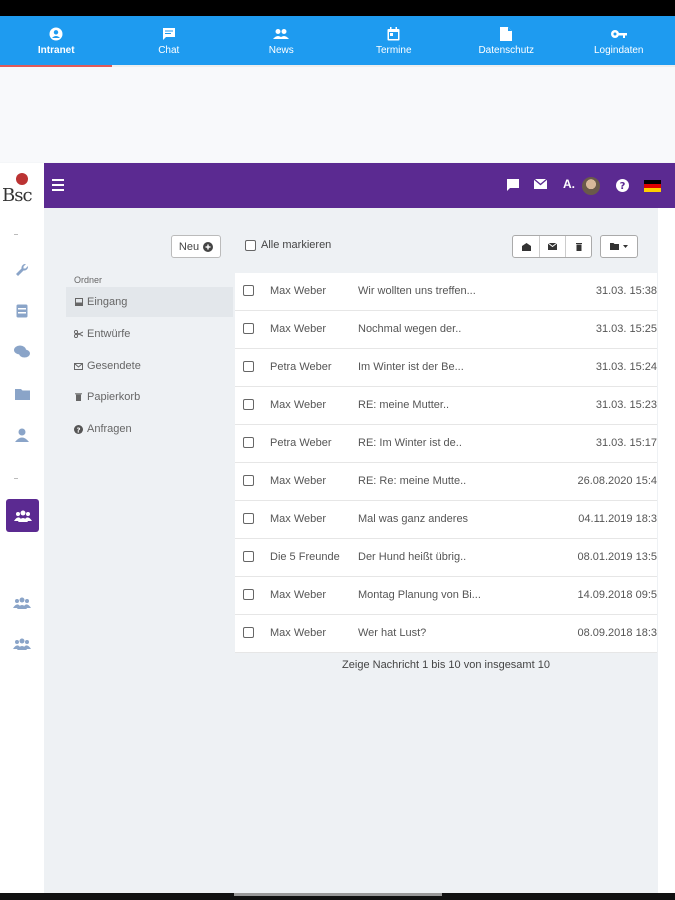 The height and width of the screenshot is (900, 675). What do you see at coordinates (359, 185) in the screenshot?
I see `app-header: A. ?` at bounding box center [359, 185].